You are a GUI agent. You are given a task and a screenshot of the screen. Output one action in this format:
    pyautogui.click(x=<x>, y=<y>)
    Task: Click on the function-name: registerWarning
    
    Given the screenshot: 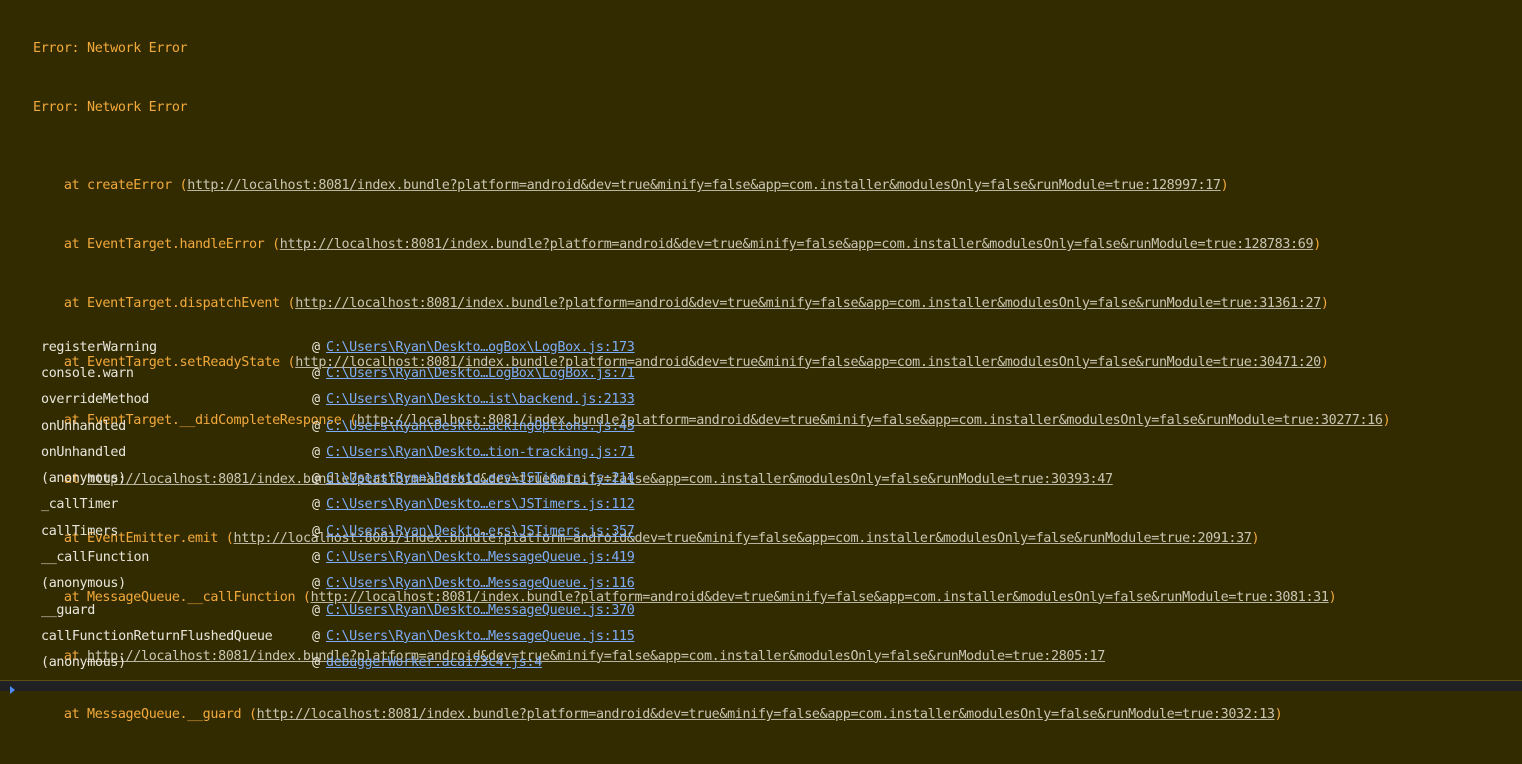 What is the action you would take?
    pyautogui.click(x=99, y=347)
    